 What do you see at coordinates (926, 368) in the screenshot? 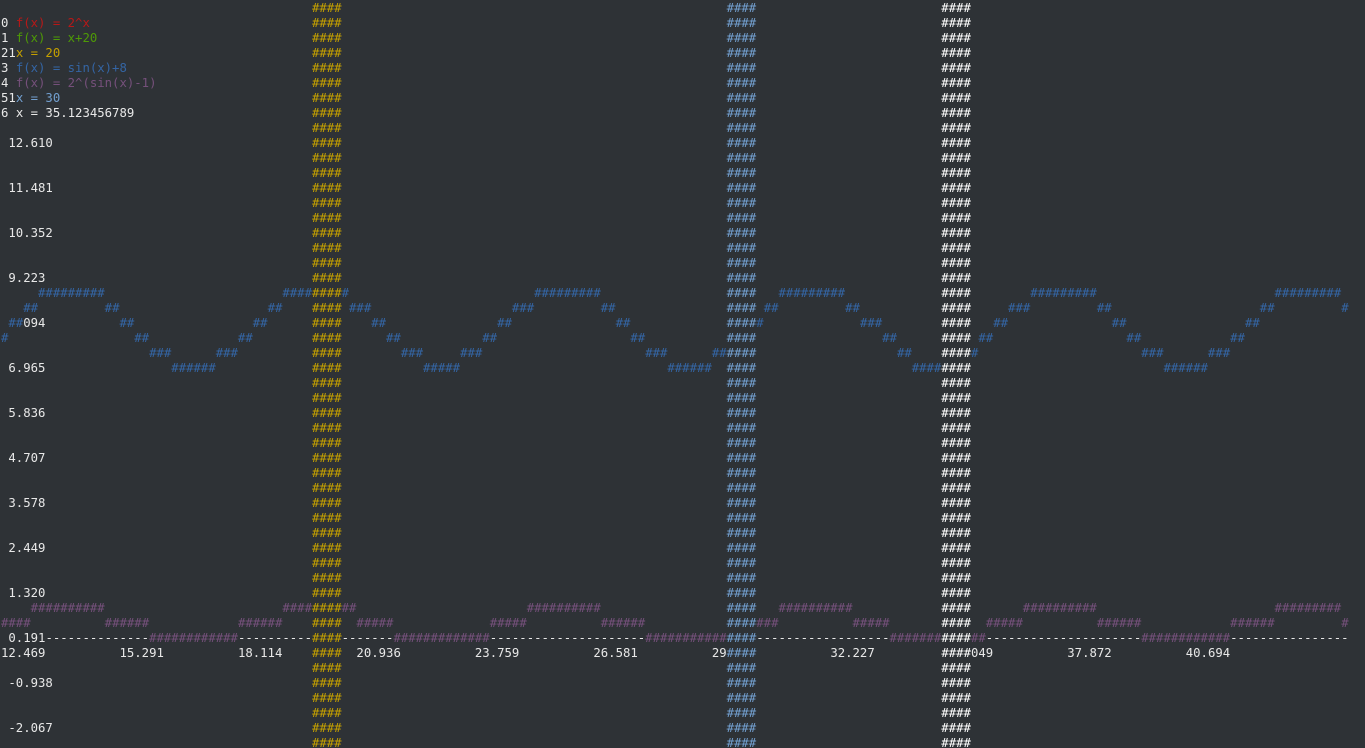
I see `sin-curve-mark: ####` at bounding box center [926, 368].